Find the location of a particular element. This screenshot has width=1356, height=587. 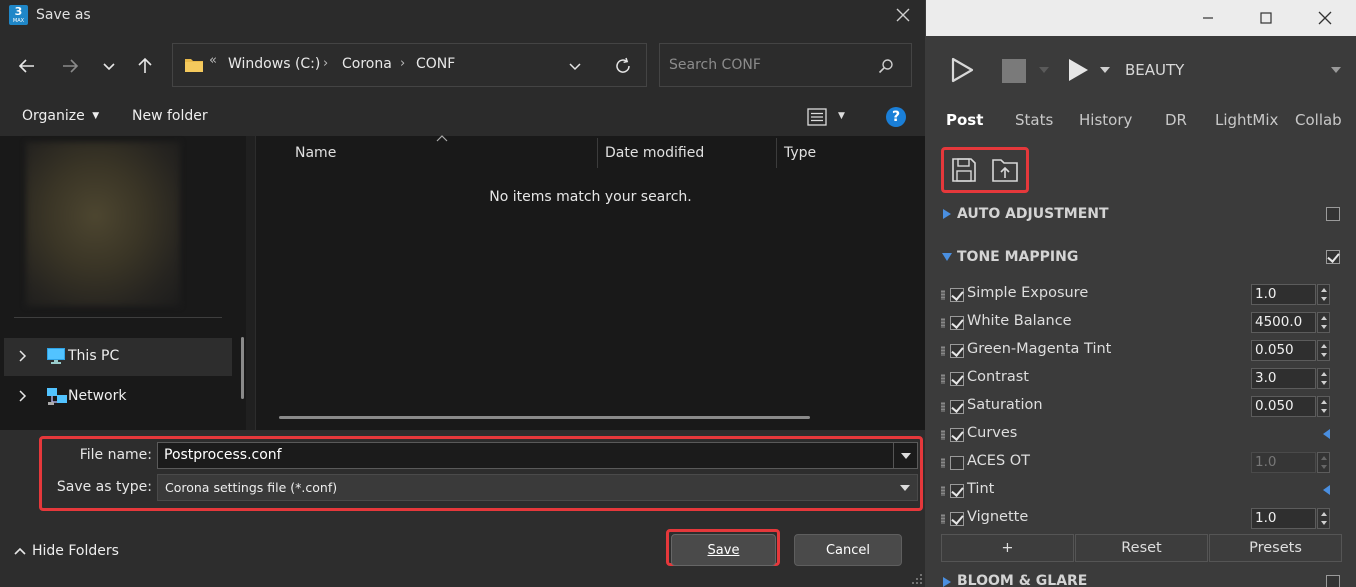

tab-history: History is located at coordinates (1105, 120).